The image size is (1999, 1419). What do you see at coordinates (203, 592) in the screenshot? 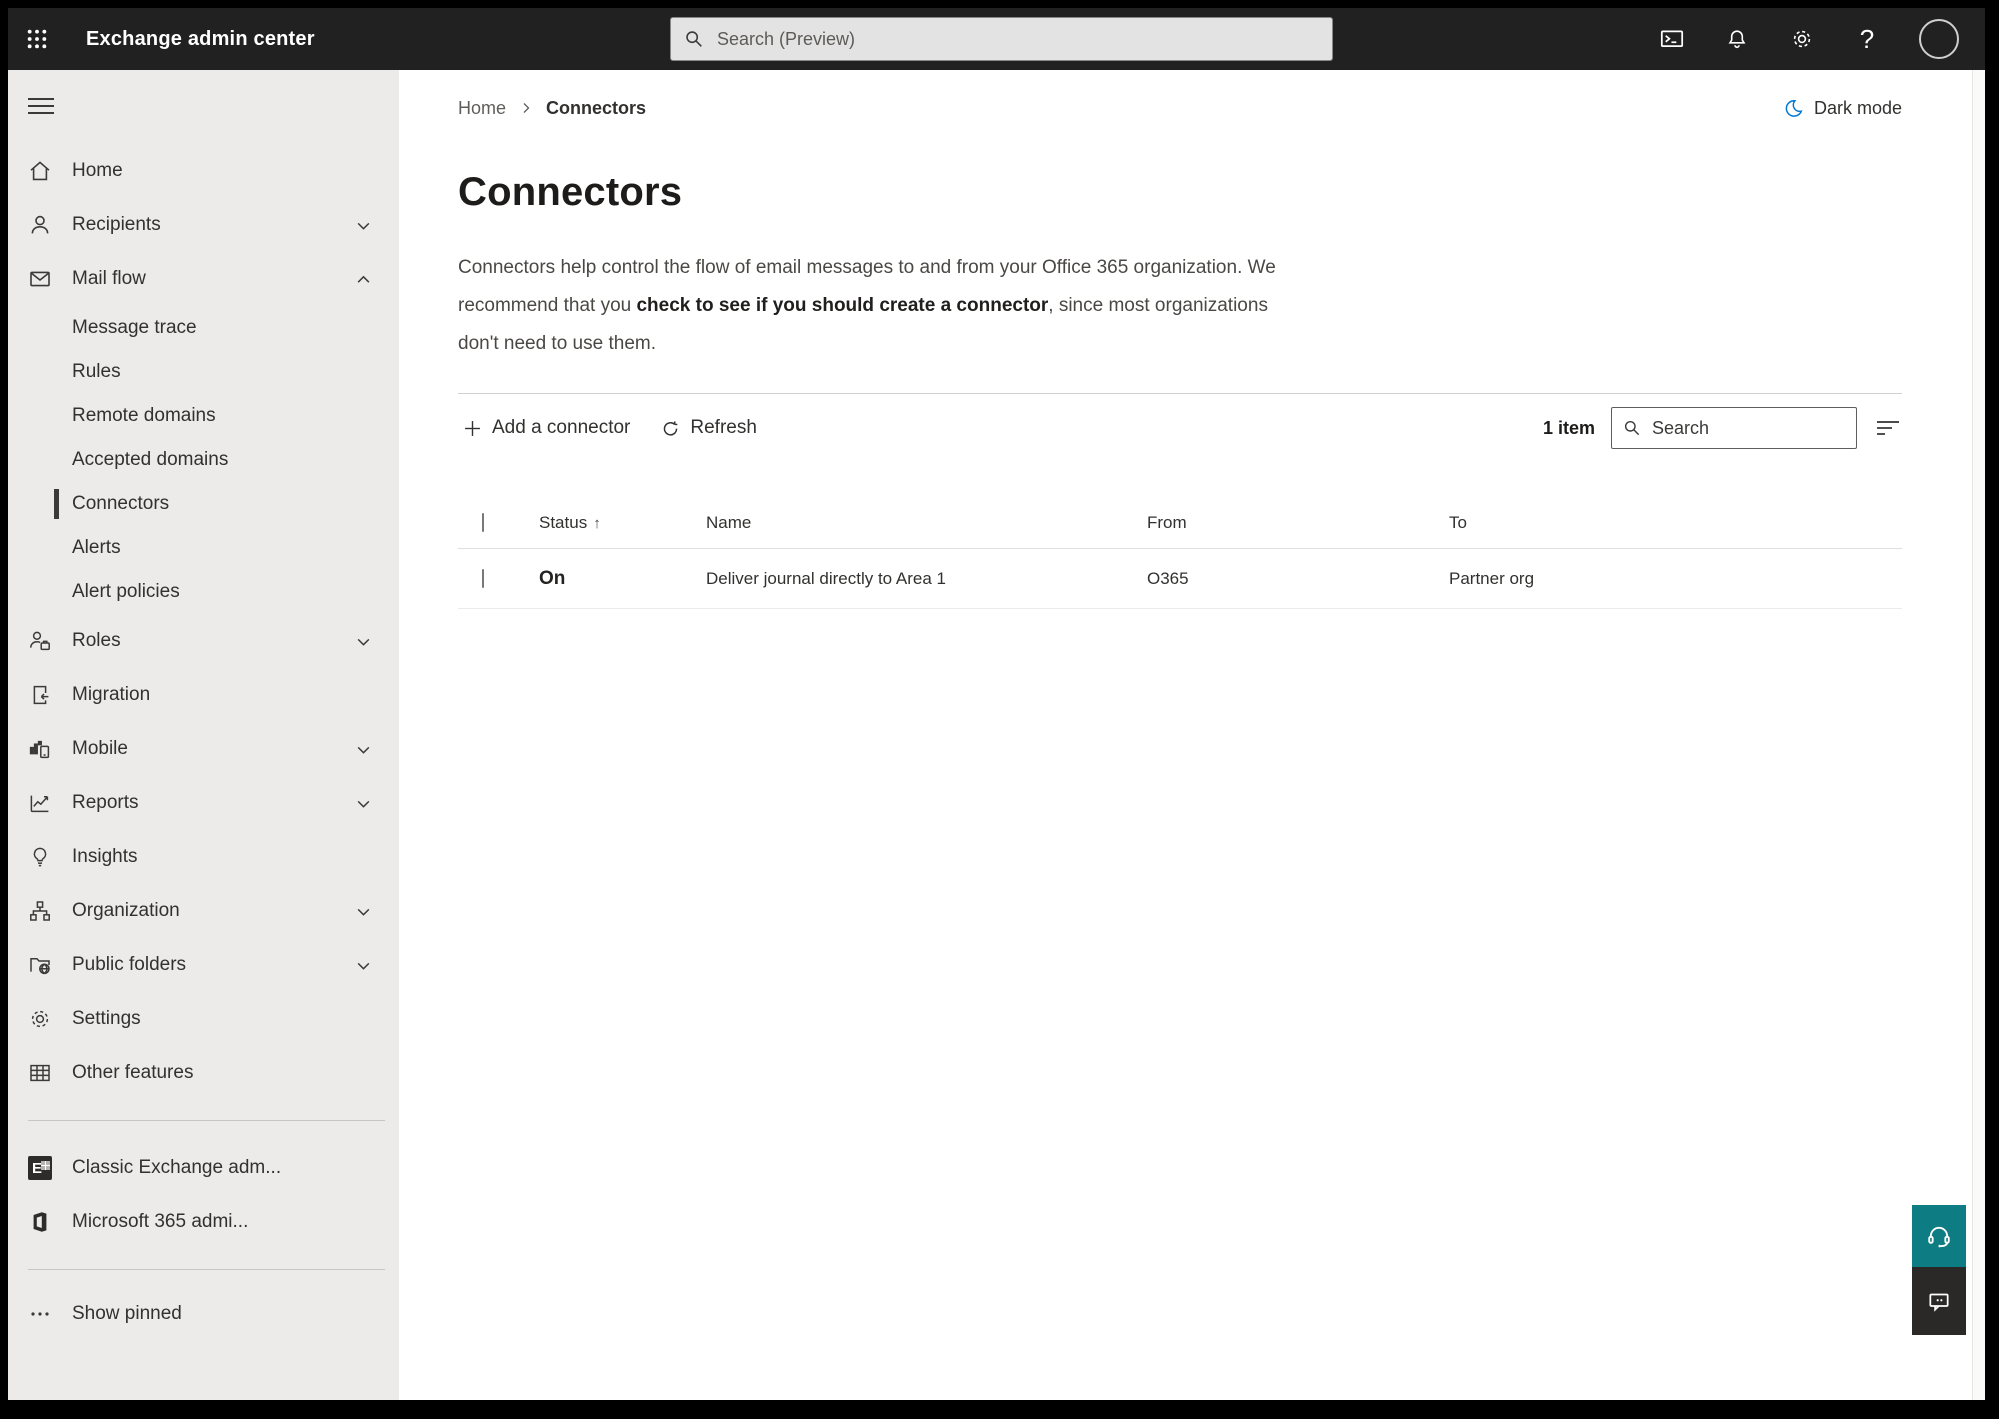
I see `sidebar-item-alert-policies: Alert policies` at bounding box center [203, 592].